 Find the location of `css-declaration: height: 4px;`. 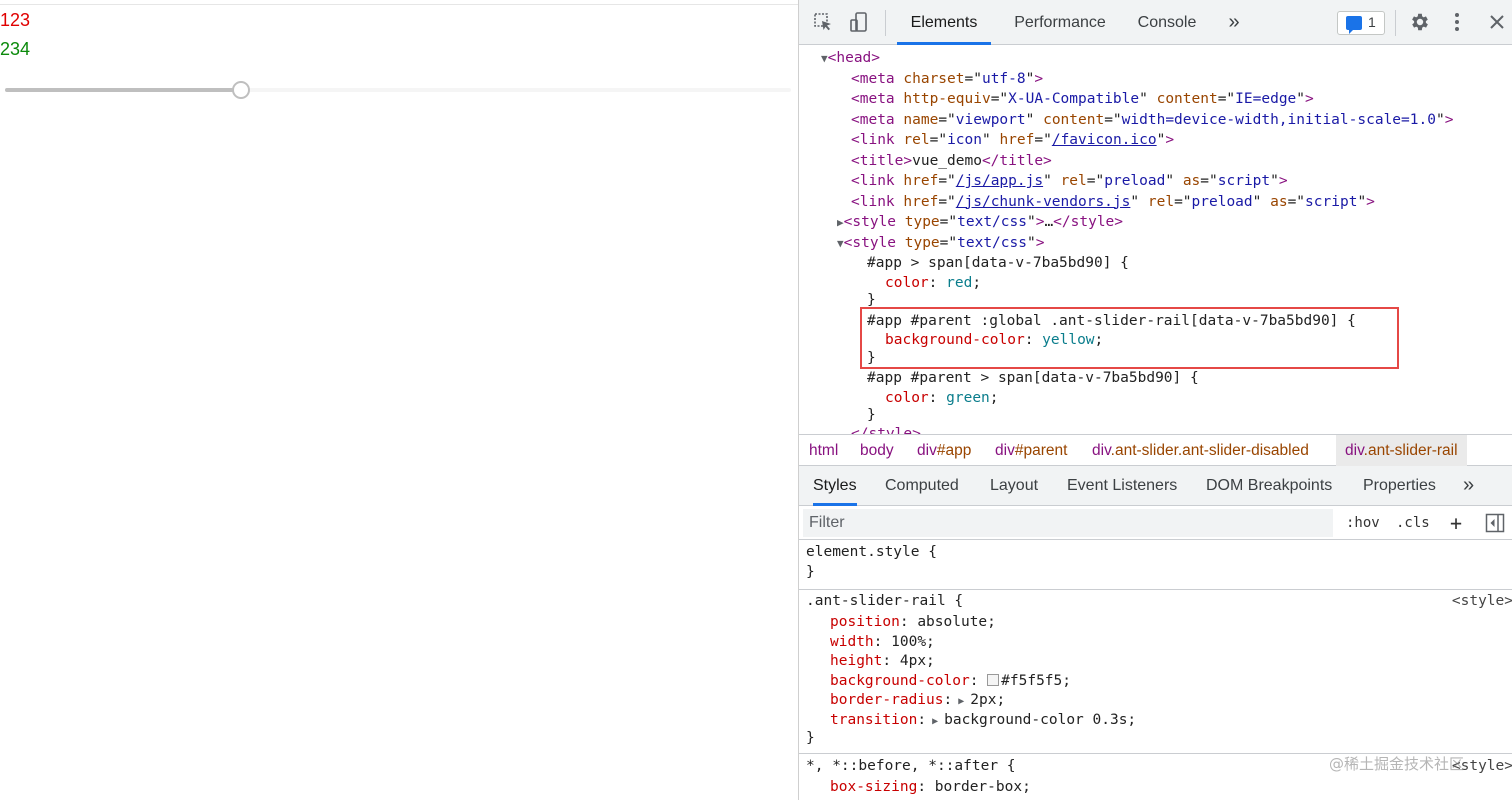

css-declaration: height: 4px; is located at coordinates (882, 662).